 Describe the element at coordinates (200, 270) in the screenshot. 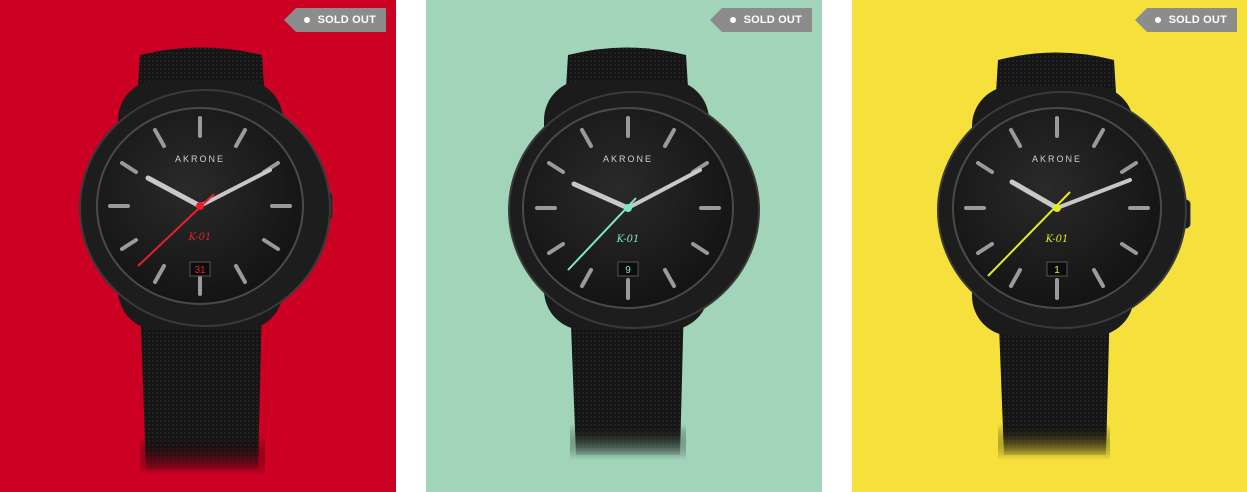

I see `date-number: 31` at that location.